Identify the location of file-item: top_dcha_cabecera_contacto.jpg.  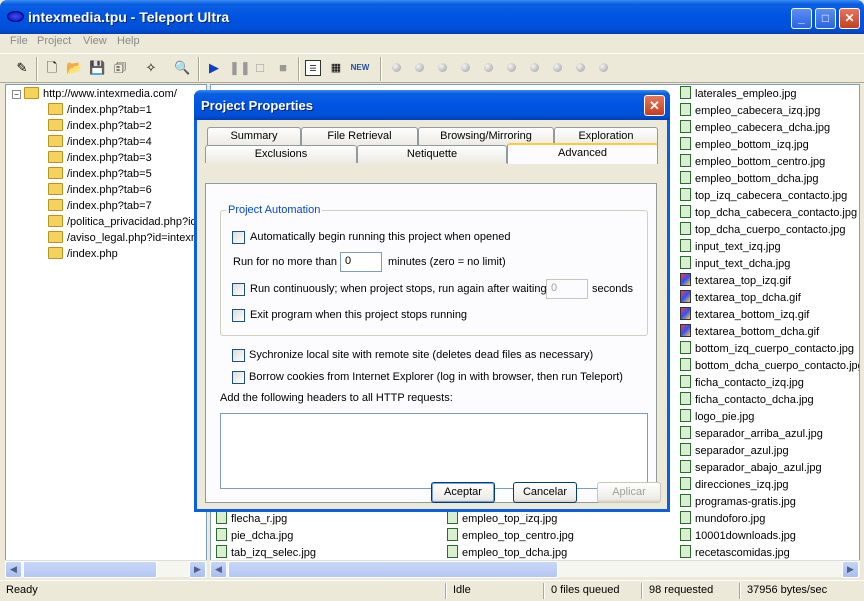
(768, 213).